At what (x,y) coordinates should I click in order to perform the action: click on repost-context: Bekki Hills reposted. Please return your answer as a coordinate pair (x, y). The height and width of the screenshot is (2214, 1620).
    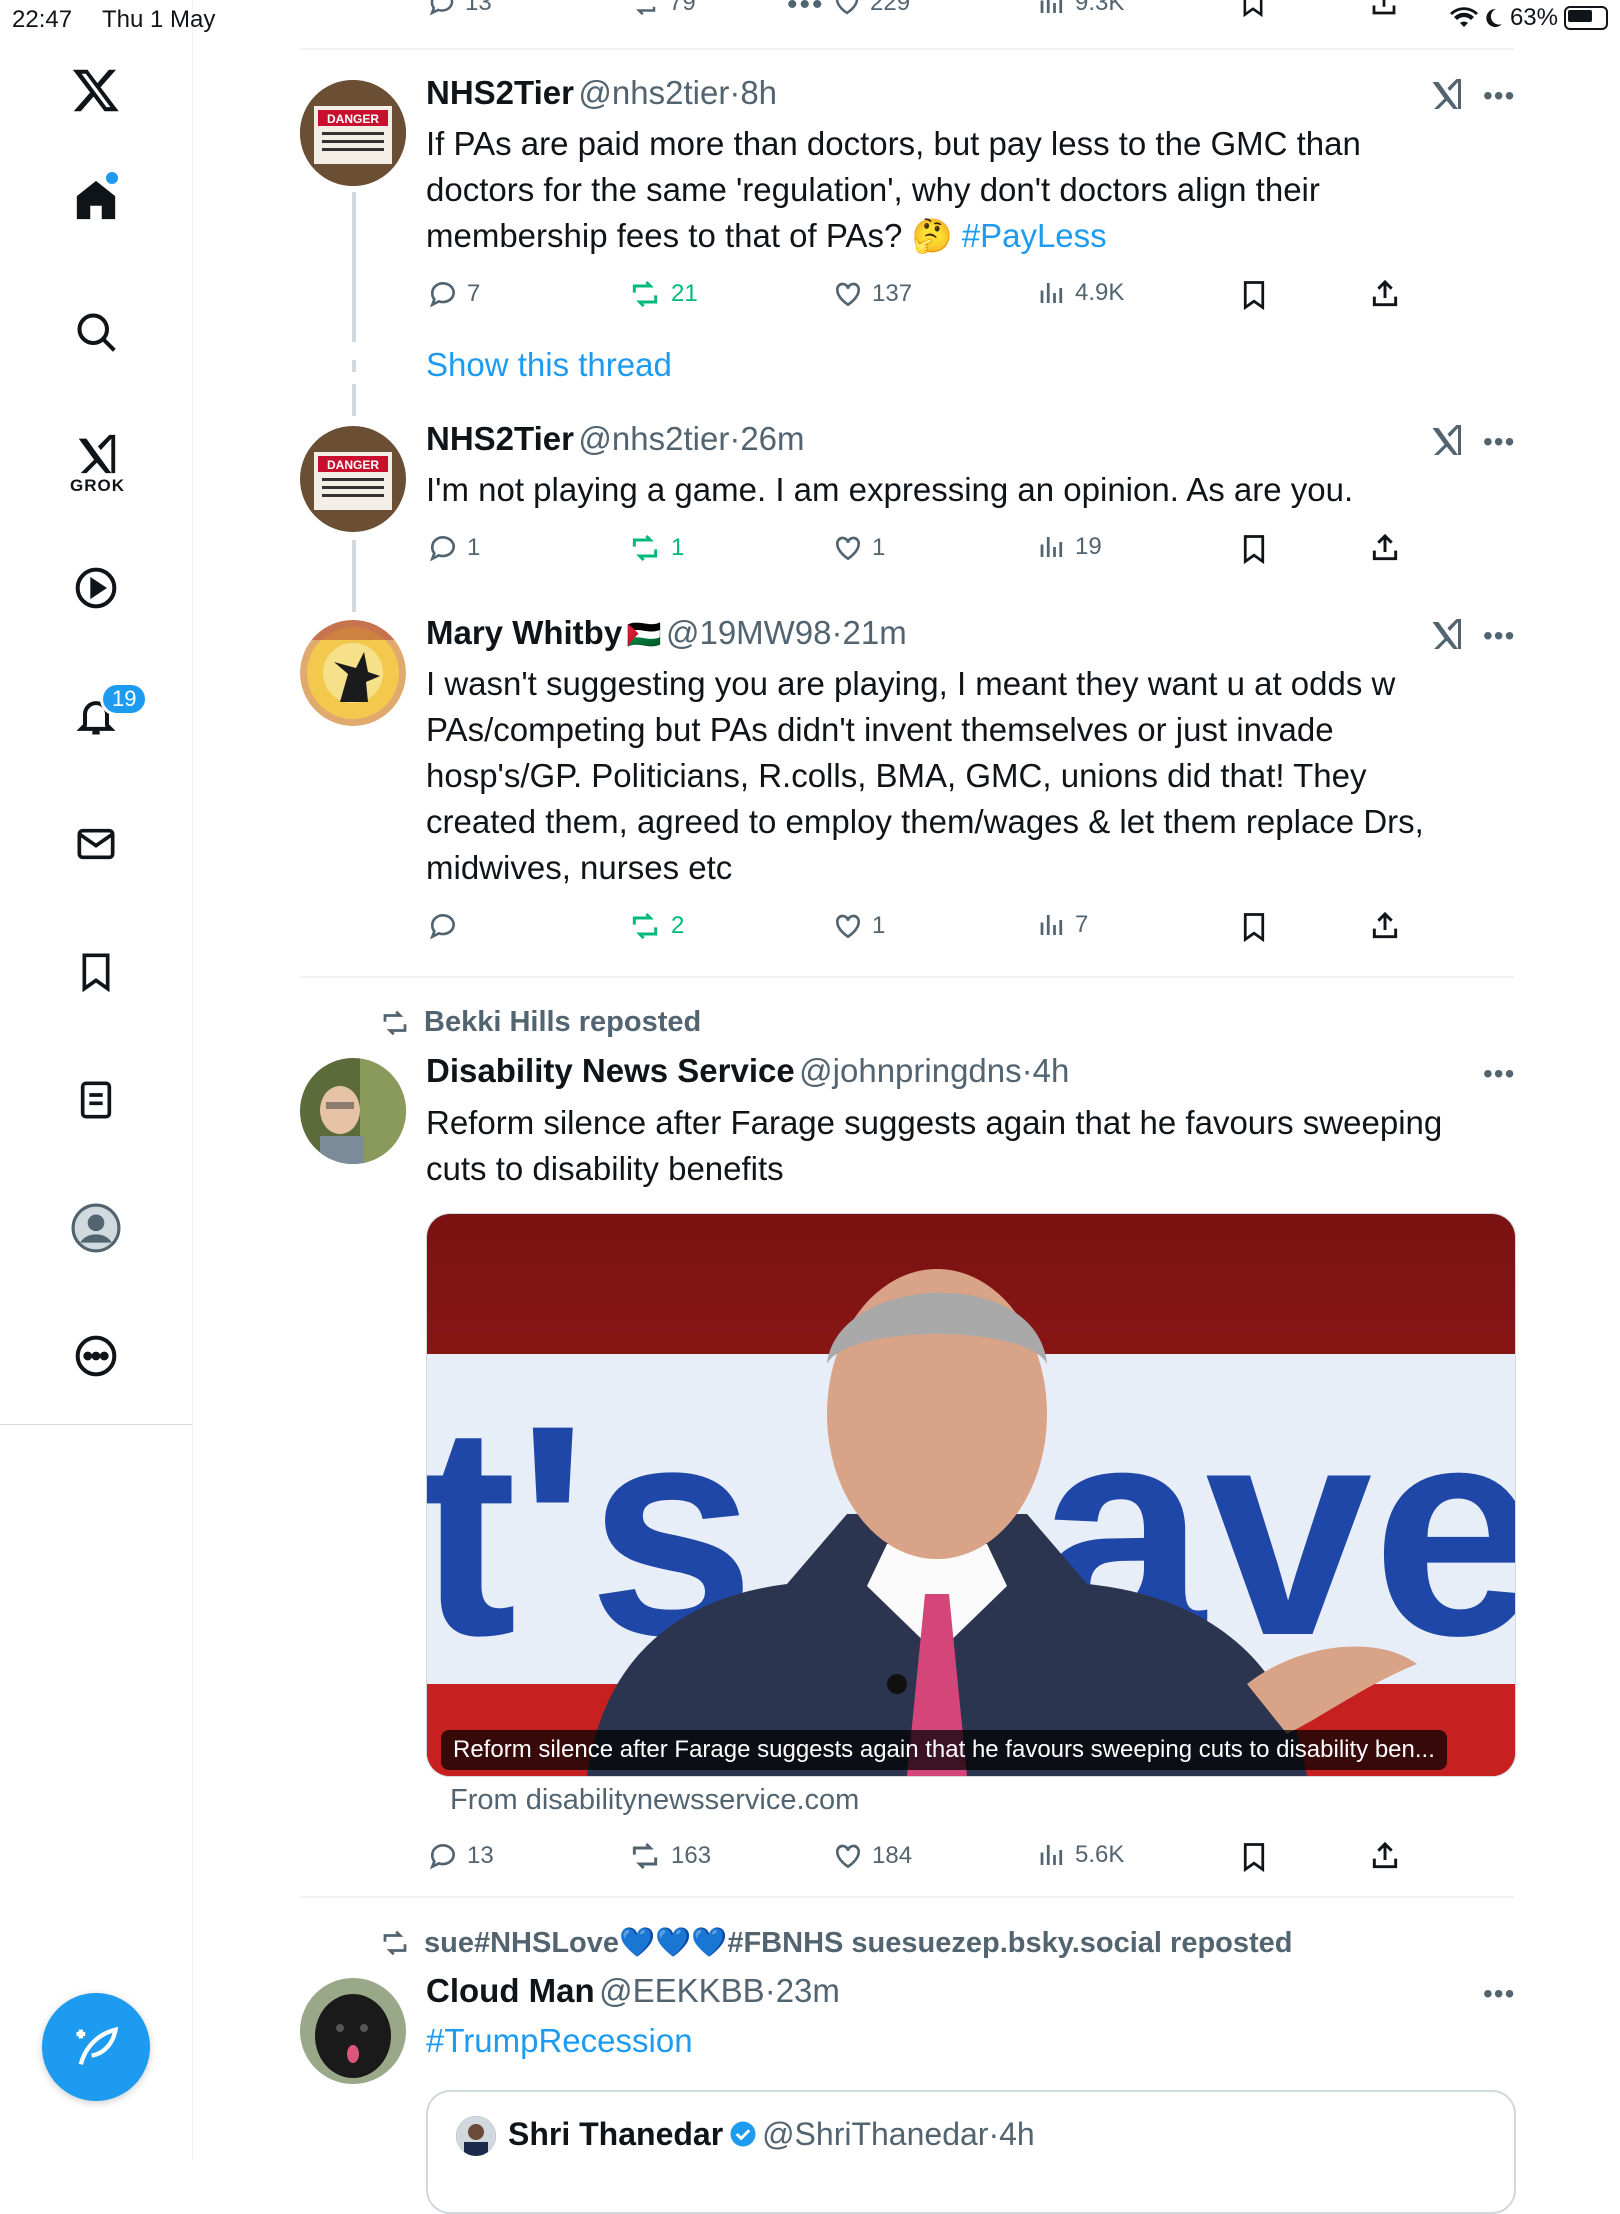
    Looking at the image, I should click on (539, 1022).